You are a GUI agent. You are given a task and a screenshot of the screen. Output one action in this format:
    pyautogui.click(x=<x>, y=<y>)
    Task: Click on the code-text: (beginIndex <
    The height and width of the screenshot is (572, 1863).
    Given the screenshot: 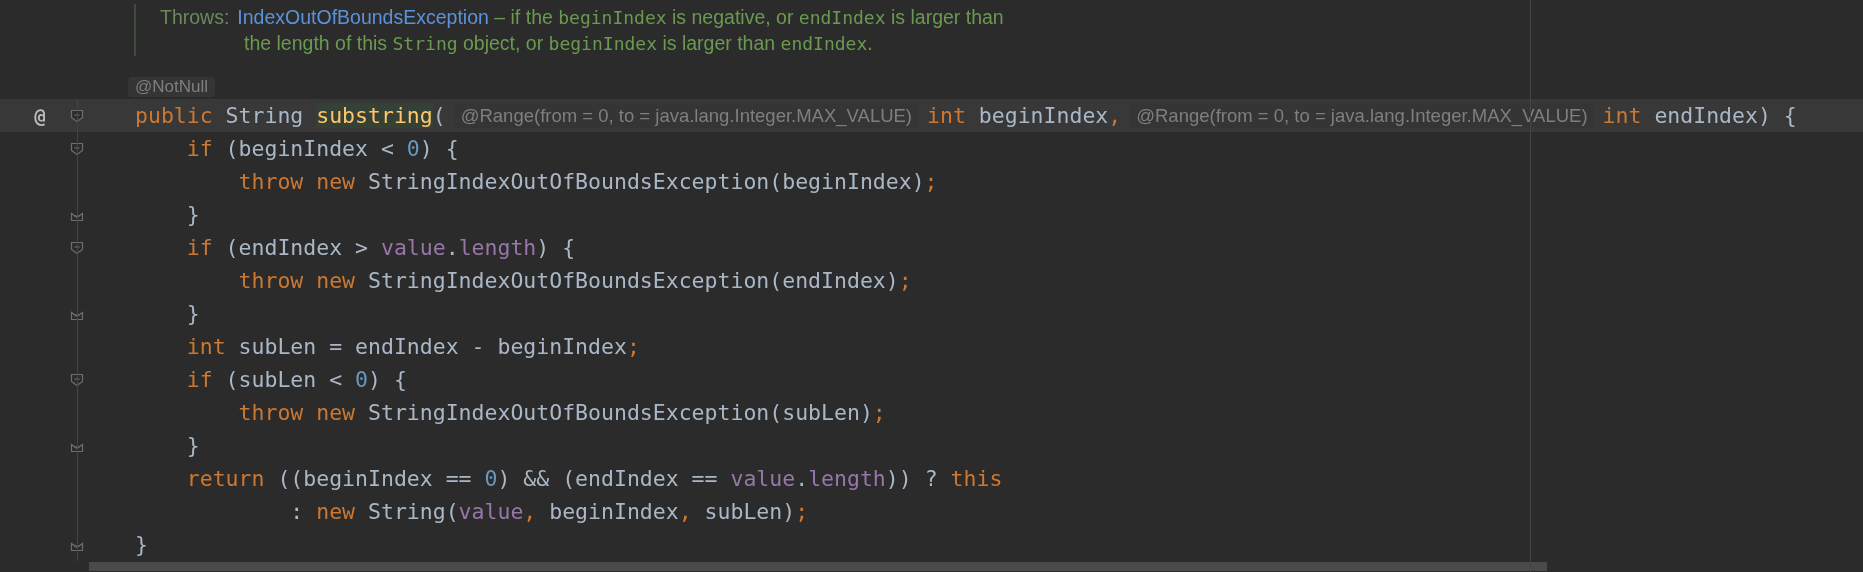 What is the action you would take?
    pyautogui.click(x=310, y=148)
    